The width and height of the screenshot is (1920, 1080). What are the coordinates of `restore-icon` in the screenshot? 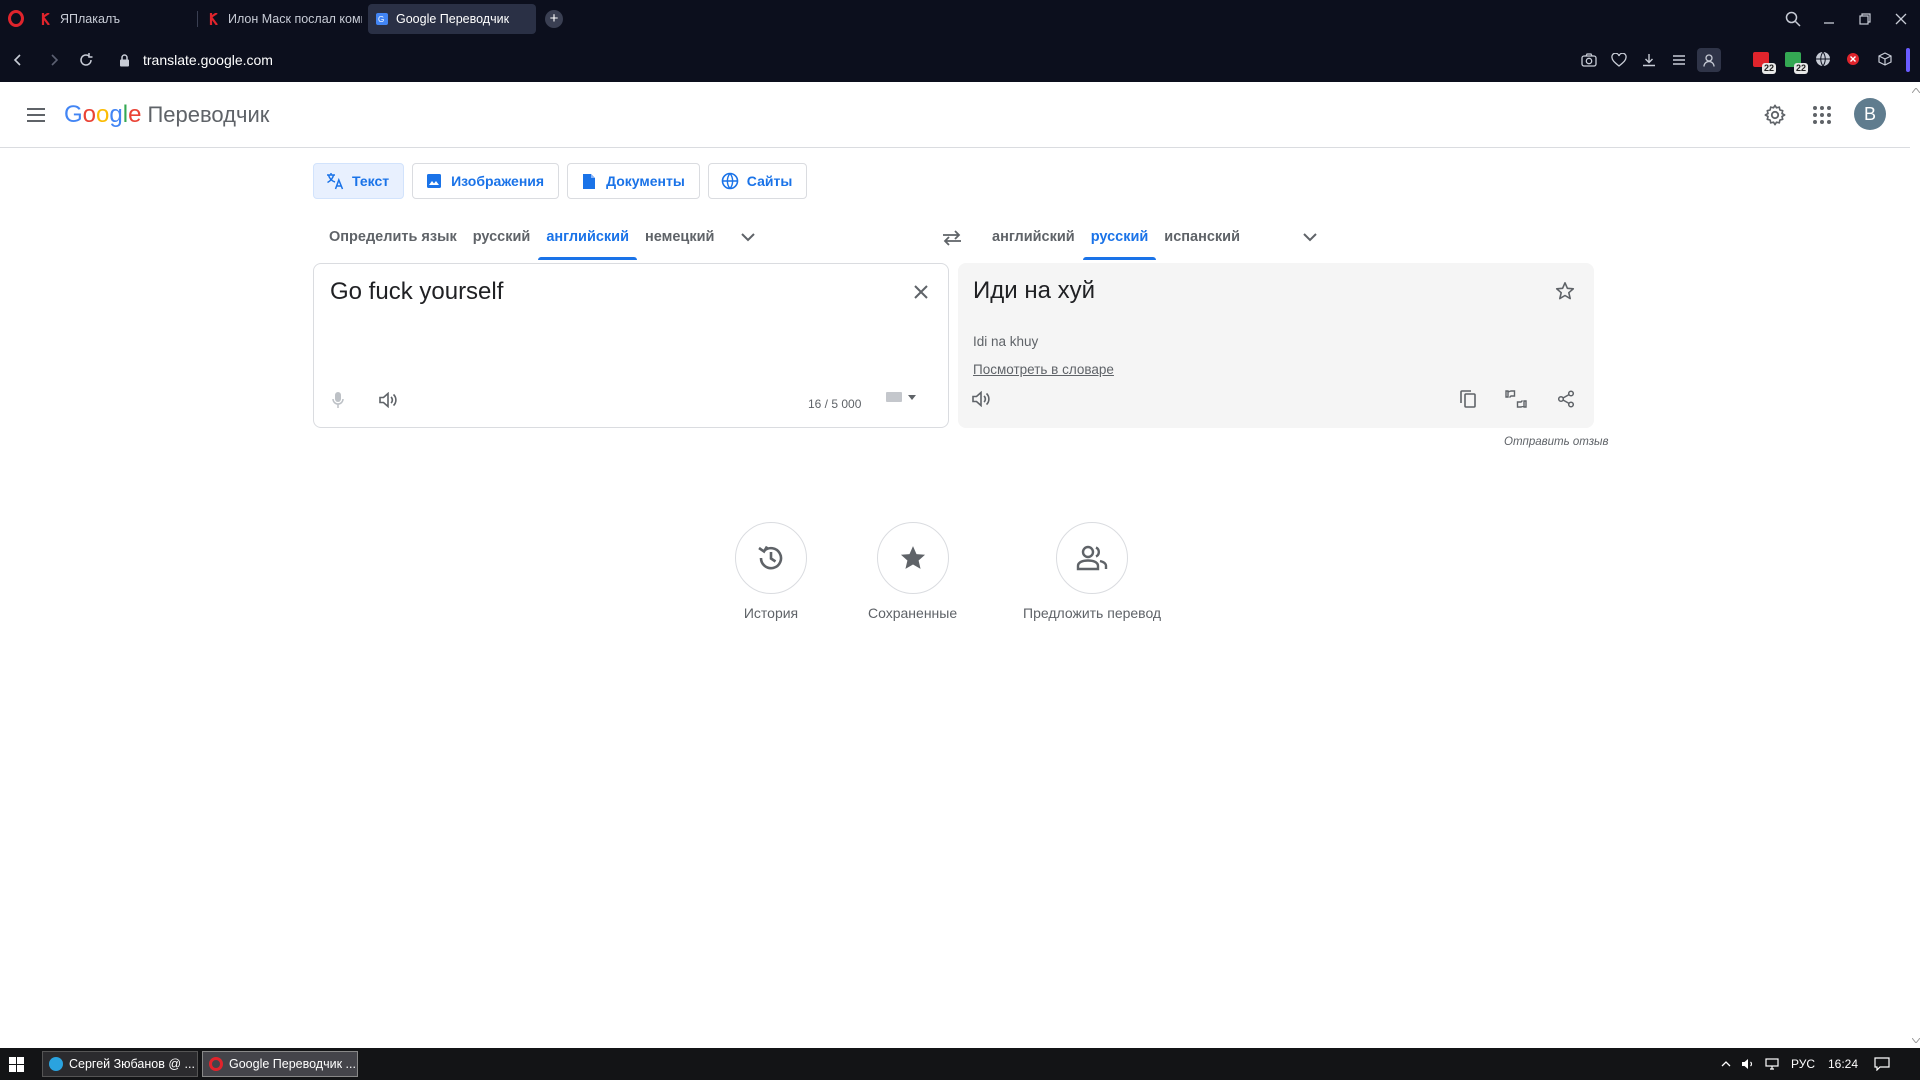 It's located at (1865, 19).